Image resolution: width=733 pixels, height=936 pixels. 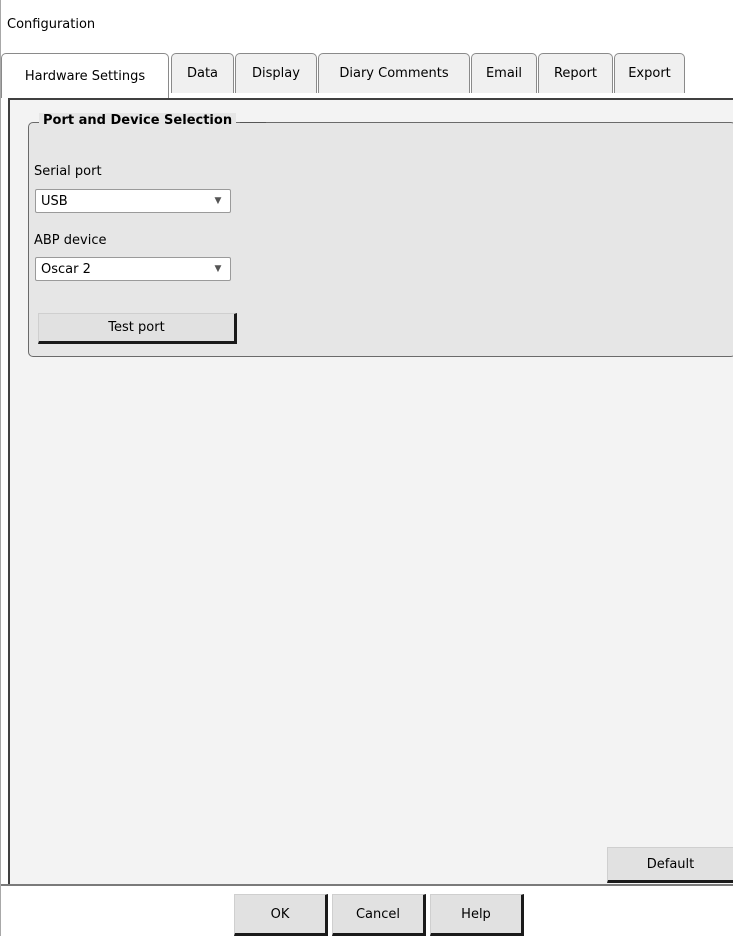 What do you see at coordinates (670, 865) in the screenshot?
I see `default-button: Default` at bounding box center [670, 865].